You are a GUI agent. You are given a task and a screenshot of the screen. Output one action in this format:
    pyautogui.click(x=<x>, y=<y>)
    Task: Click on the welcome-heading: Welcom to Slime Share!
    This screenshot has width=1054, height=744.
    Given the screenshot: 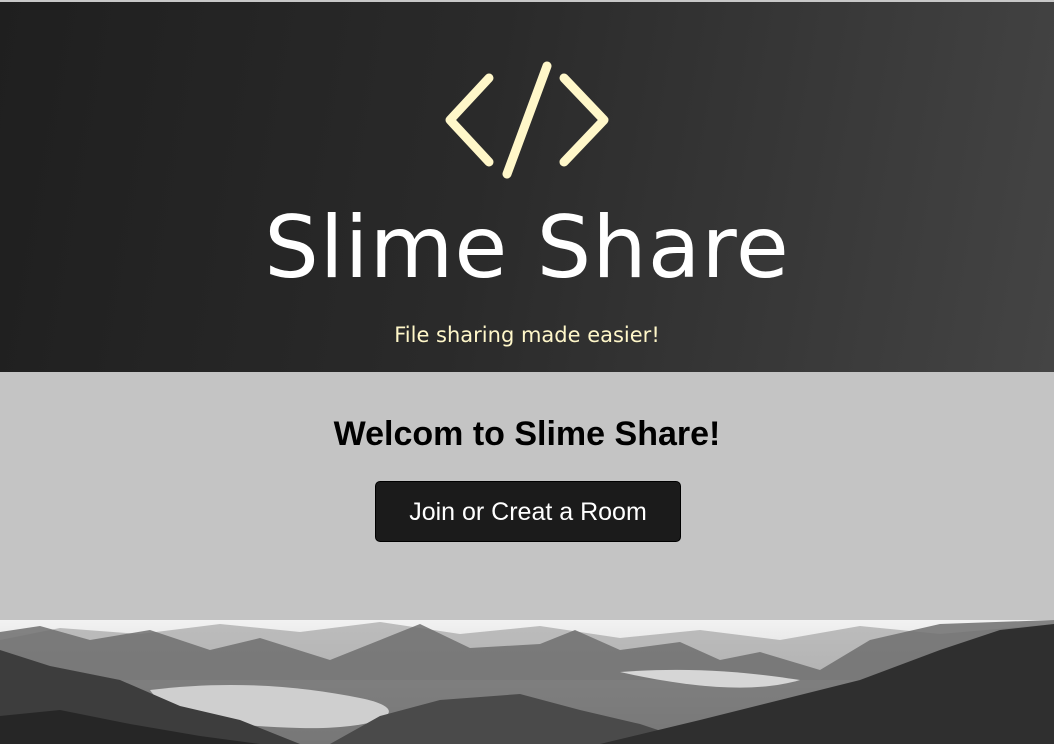 What is the action you would take?
    pyautogui.click(x=527, y=434)
    